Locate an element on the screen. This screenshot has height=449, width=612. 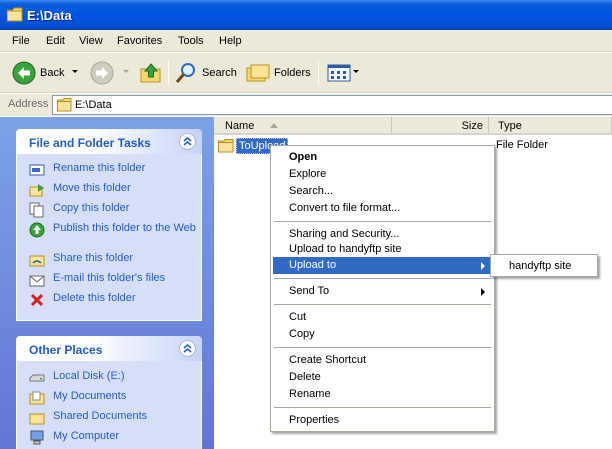
column-header-size: Size is located at coordinates (440, 126).